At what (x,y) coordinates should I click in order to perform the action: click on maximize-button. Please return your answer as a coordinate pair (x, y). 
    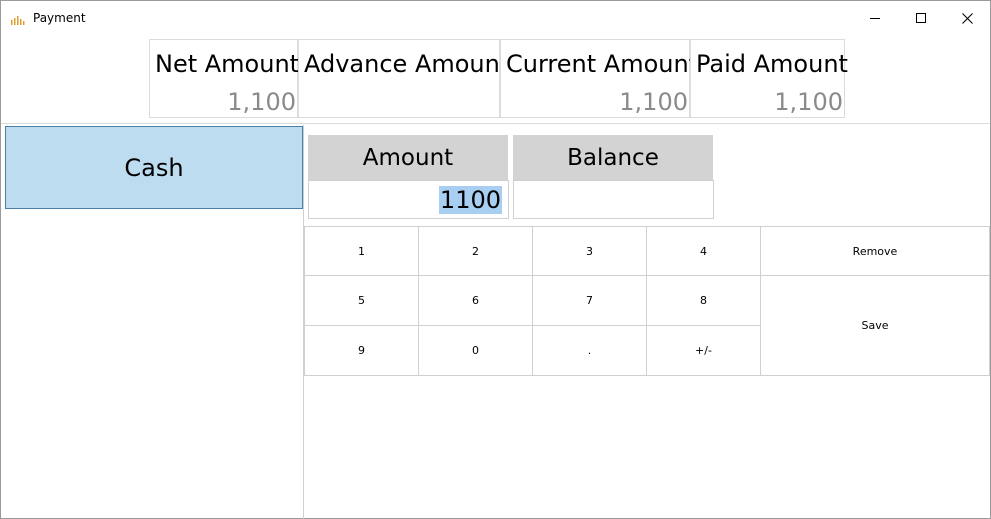
    Looking at the image, I should click on (921, 18).